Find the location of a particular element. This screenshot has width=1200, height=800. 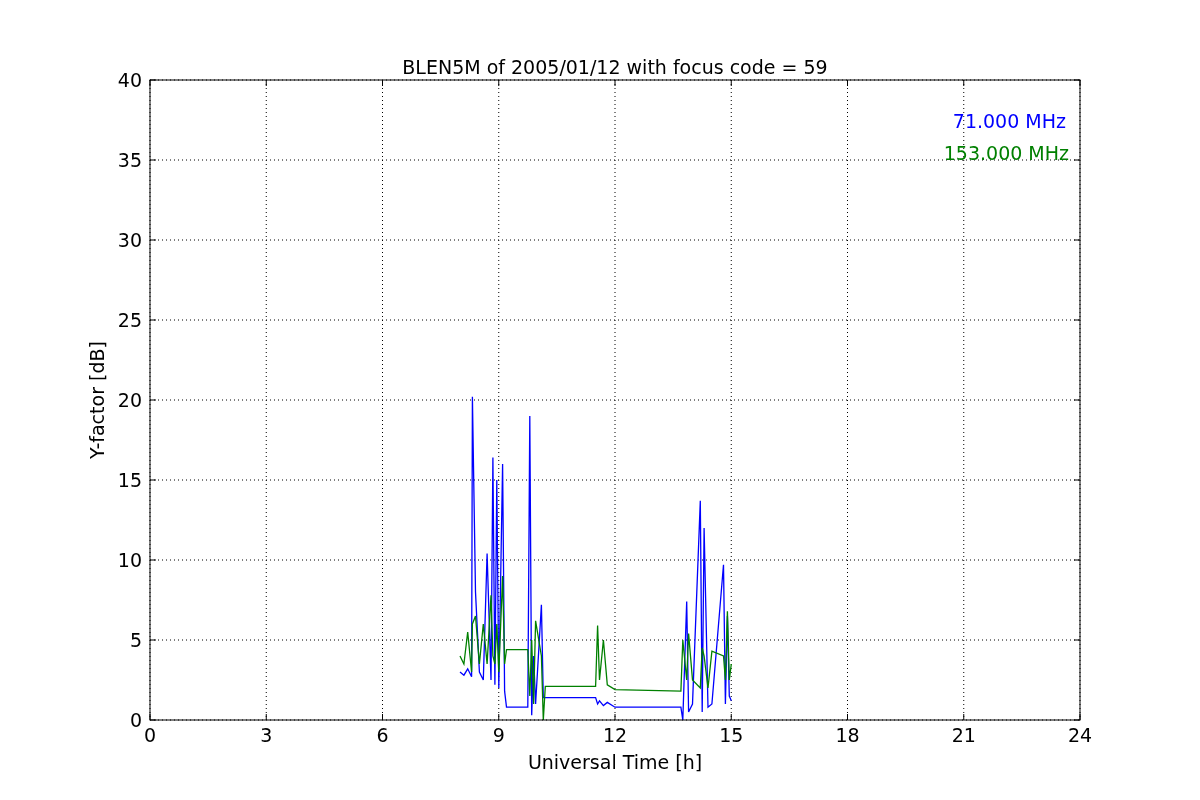

tick-label: 35 is located at coordinates (129, 160).